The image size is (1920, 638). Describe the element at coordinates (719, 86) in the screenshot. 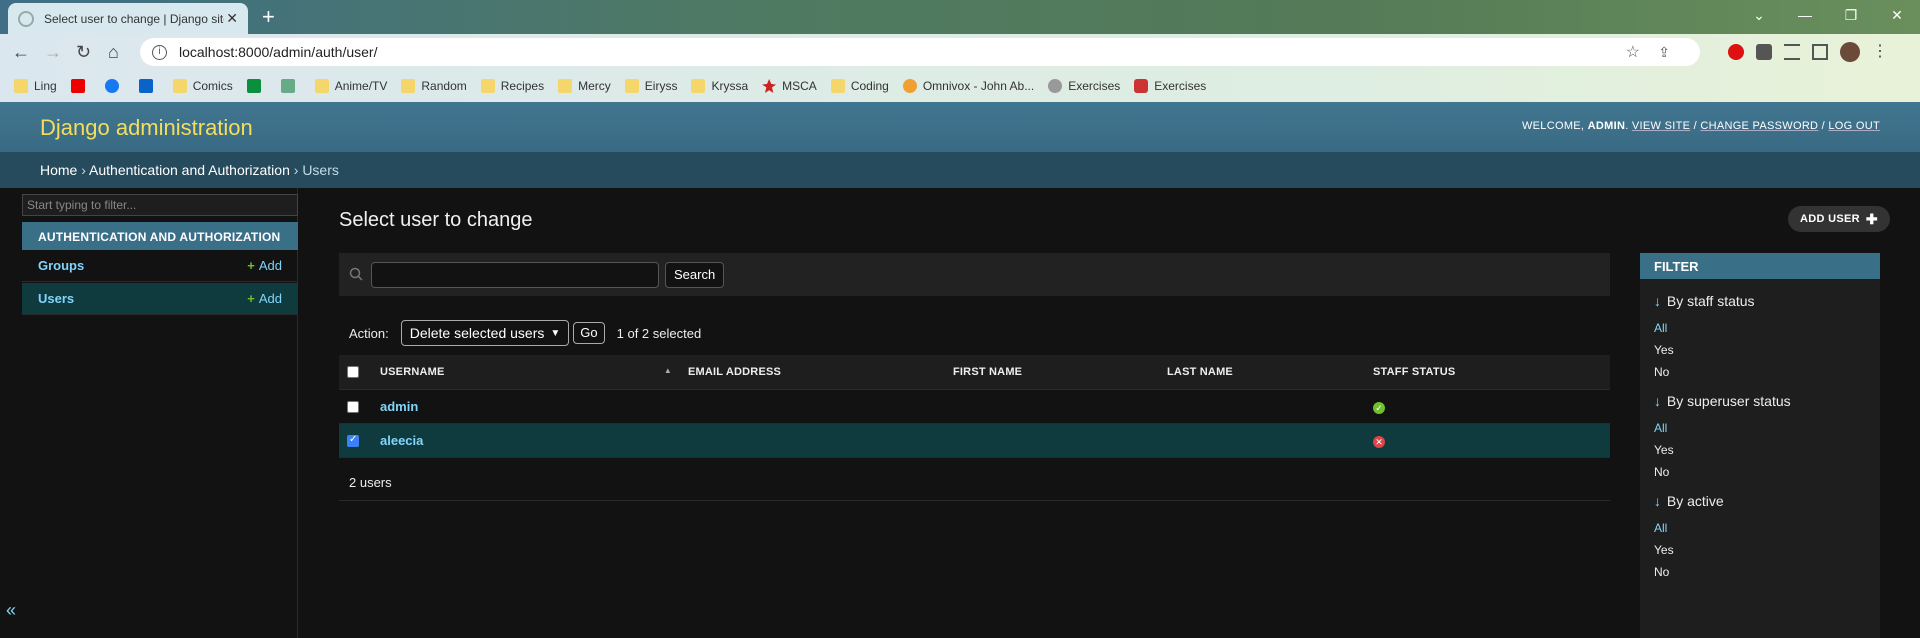

I see `bookmark-item: Kryssa` at that location.